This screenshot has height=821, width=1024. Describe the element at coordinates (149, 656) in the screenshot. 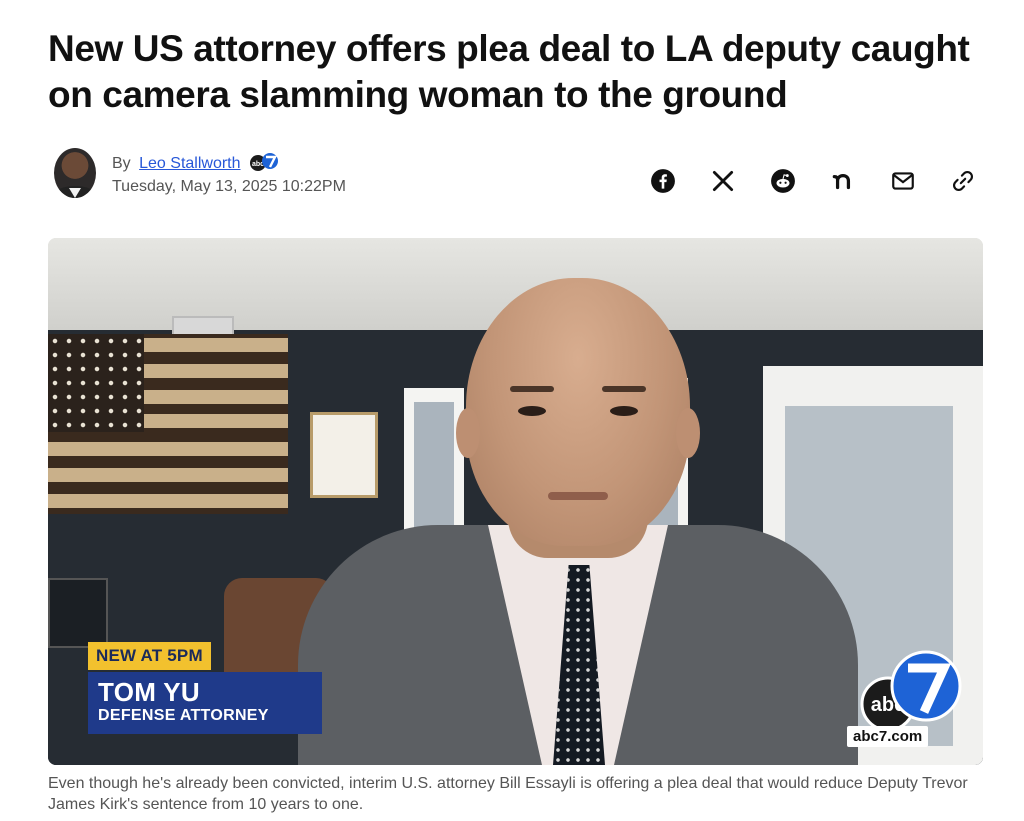

I see `lower-third-tag: NEW AT 5PM` at that location.